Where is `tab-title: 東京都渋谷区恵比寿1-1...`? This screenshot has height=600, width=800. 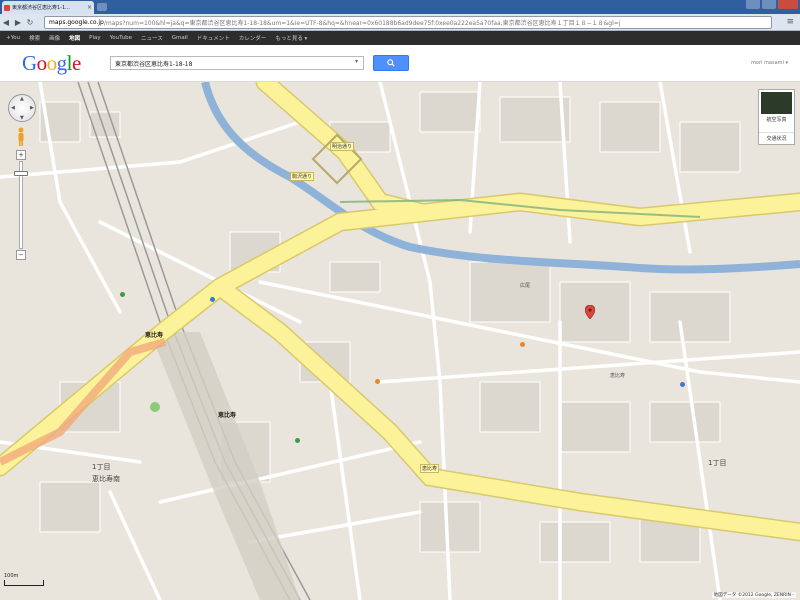 tab-title: 東京都渋谷区恵比寿1-1... is located at coordinates (41, 8).